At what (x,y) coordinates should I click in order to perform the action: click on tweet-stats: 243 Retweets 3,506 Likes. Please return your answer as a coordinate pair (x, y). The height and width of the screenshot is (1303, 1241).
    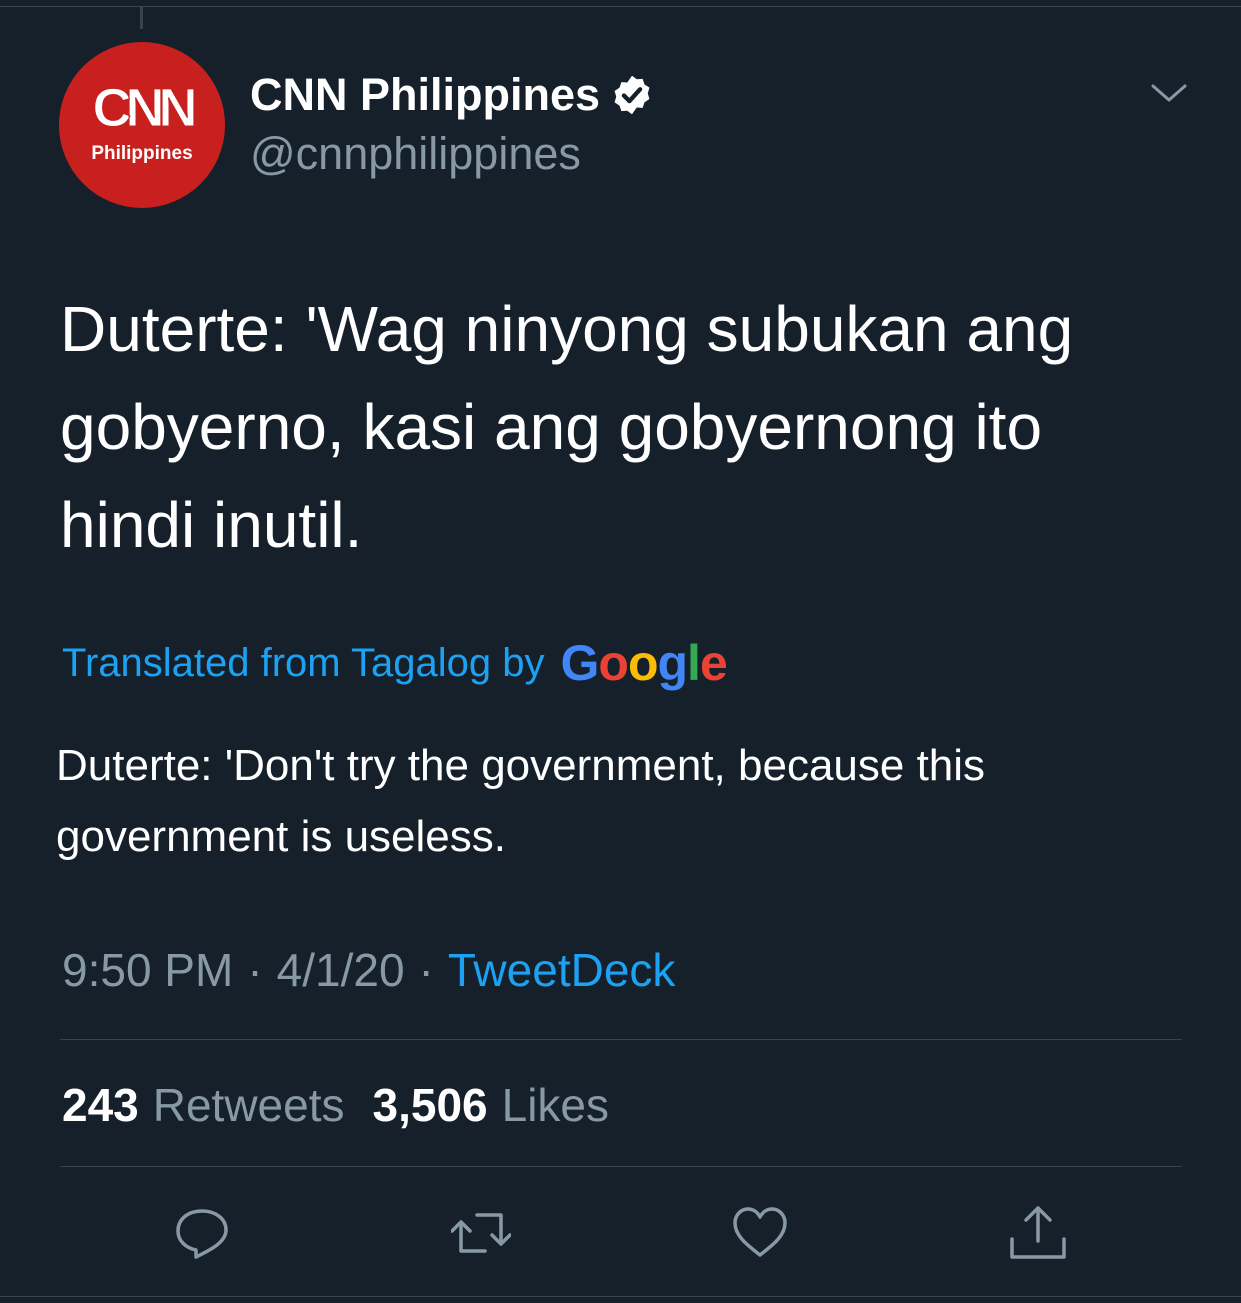
    Looking at the image, I should click on (335, 1105).